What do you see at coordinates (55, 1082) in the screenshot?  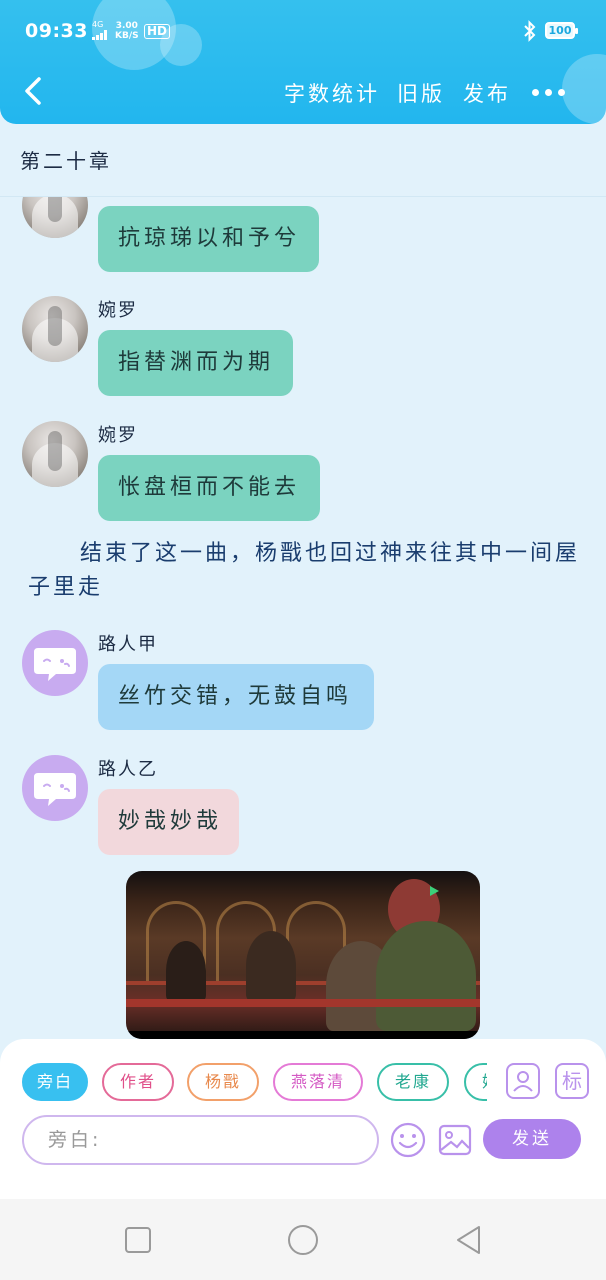 I see `role-chip-narrator: 旁白` at bounding box center [55, 1082].